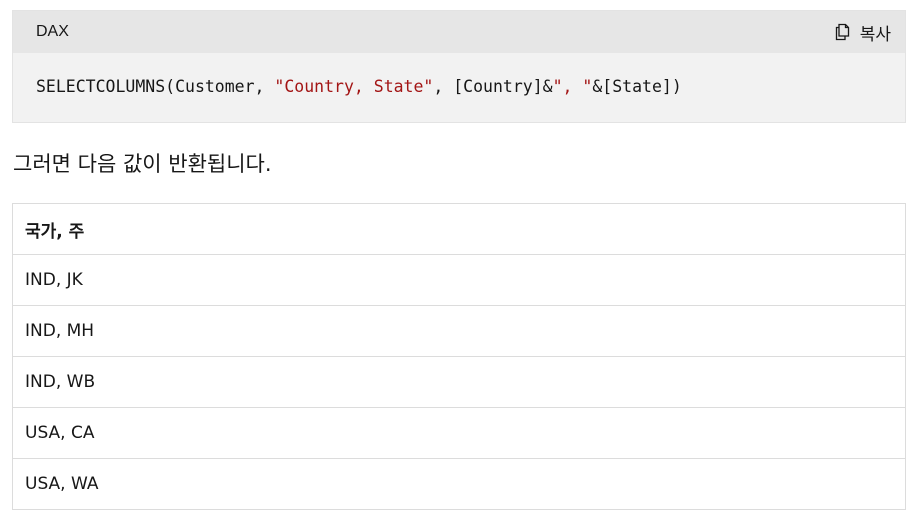  What do you see at coordinates (493, 86) in the screenshot?
I see `code-token-plain: , [Country]&` at bounding box center [493, 86].